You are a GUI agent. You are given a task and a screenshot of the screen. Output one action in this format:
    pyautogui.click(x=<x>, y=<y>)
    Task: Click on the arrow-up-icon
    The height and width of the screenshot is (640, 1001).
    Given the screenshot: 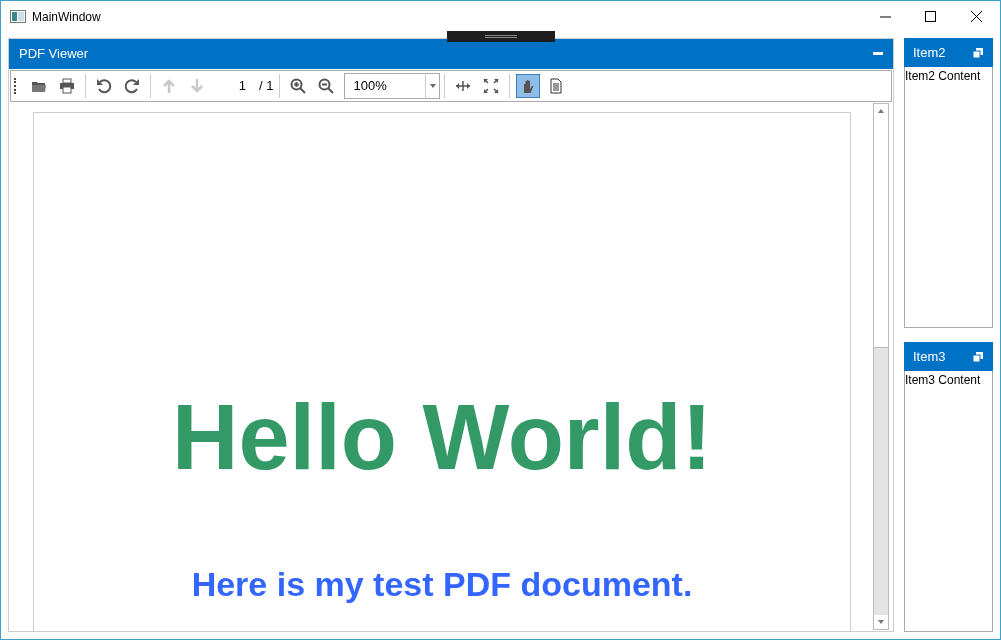 What is the action you would take?
    pyautogui.click(x=169, y=86)
    